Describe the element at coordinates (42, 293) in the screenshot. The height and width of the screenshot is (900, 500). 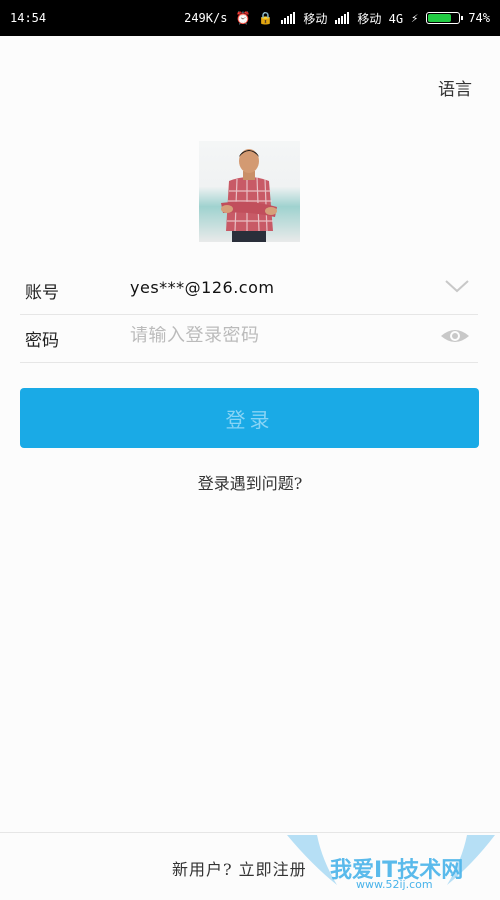
I see `account-label: 账号` at that location.